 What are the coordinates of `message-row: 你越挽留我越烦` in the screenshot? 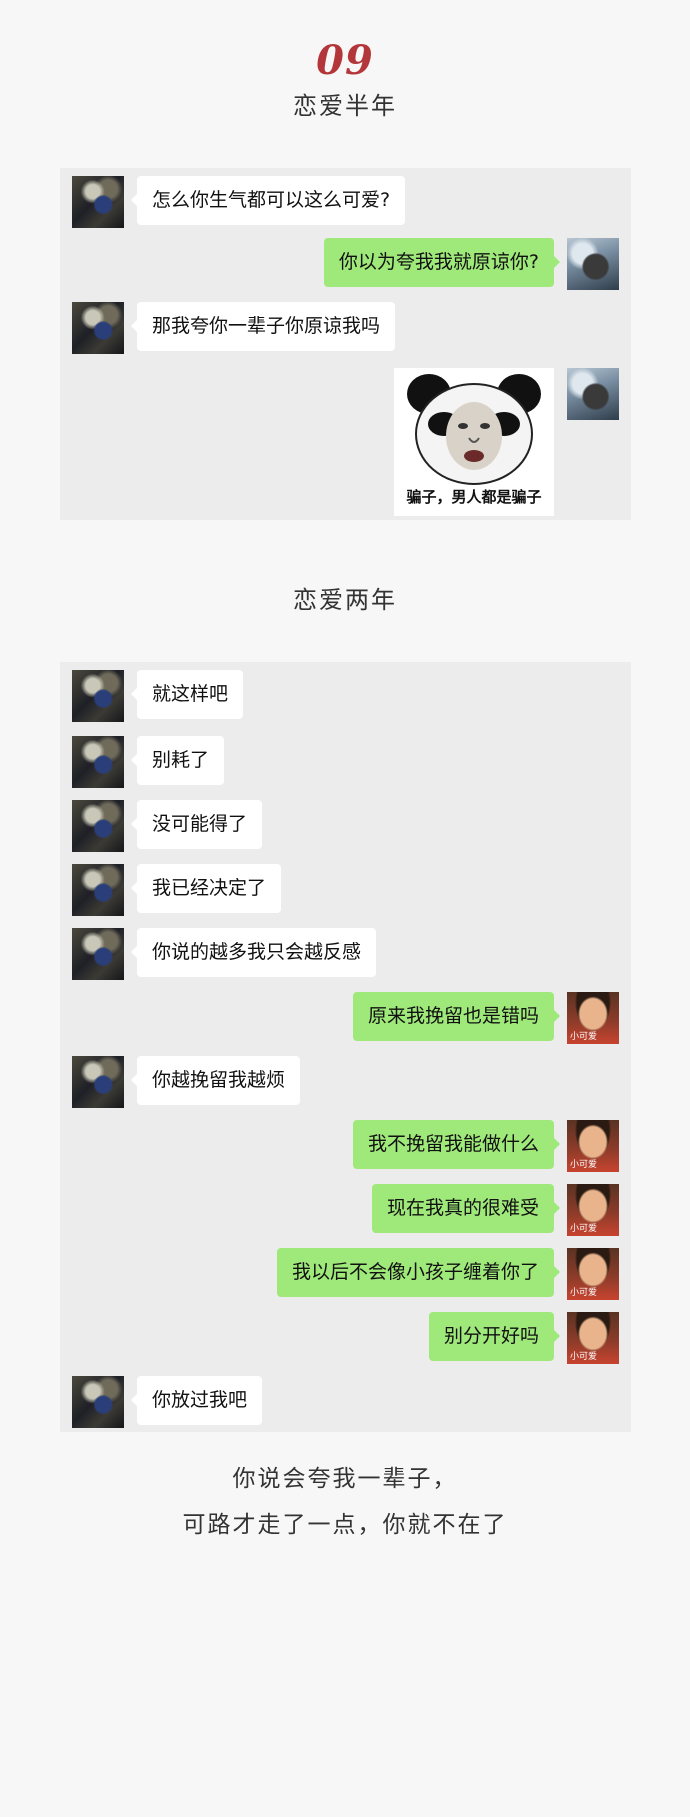 It's located at (186, 1082).